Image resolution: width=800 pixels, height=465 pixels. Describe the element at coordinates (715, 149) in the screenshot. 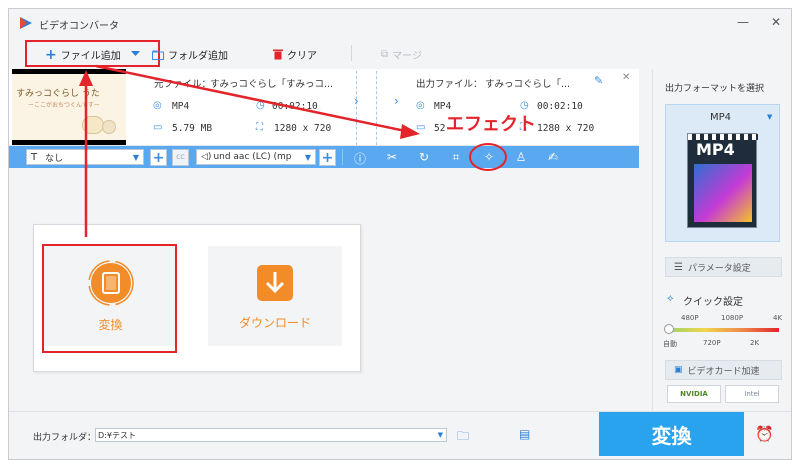

I see `mp4-icon-text: MP4` at that location.